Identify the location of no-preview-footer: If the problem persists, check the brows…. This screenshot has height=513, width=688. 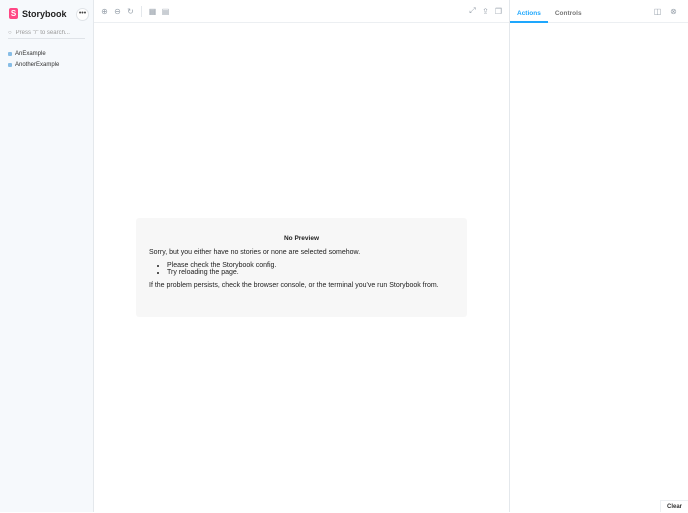
(294, 285).